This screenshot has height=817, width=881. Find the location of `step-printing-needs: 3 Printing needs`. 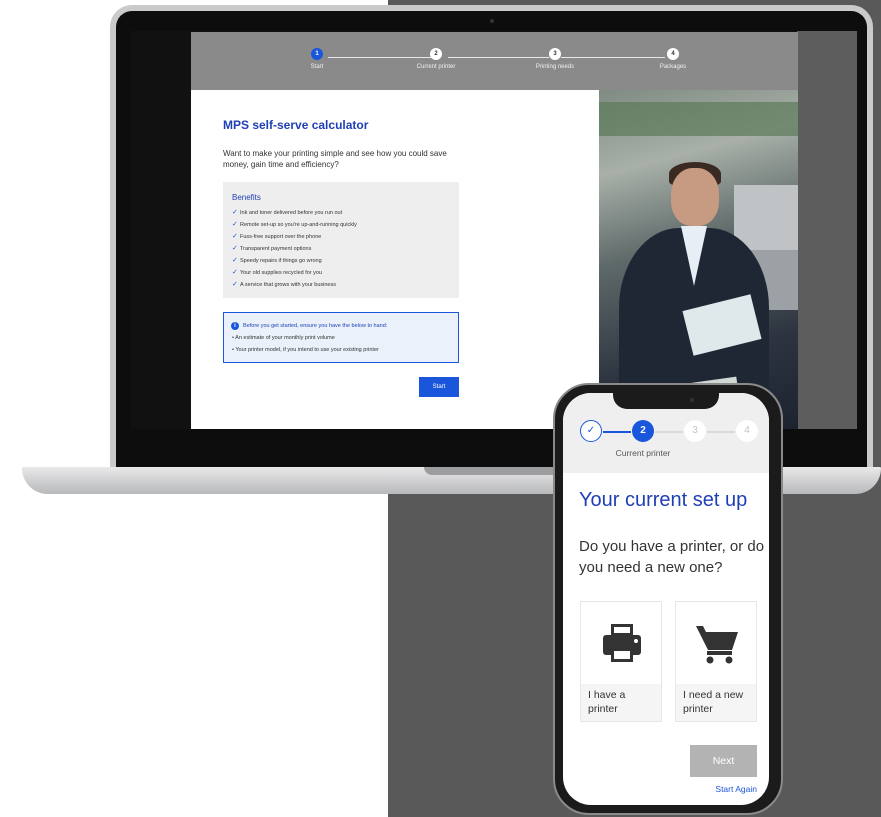

step-printing-needs: 3 Printing needs is located at coordinates (555, 59).